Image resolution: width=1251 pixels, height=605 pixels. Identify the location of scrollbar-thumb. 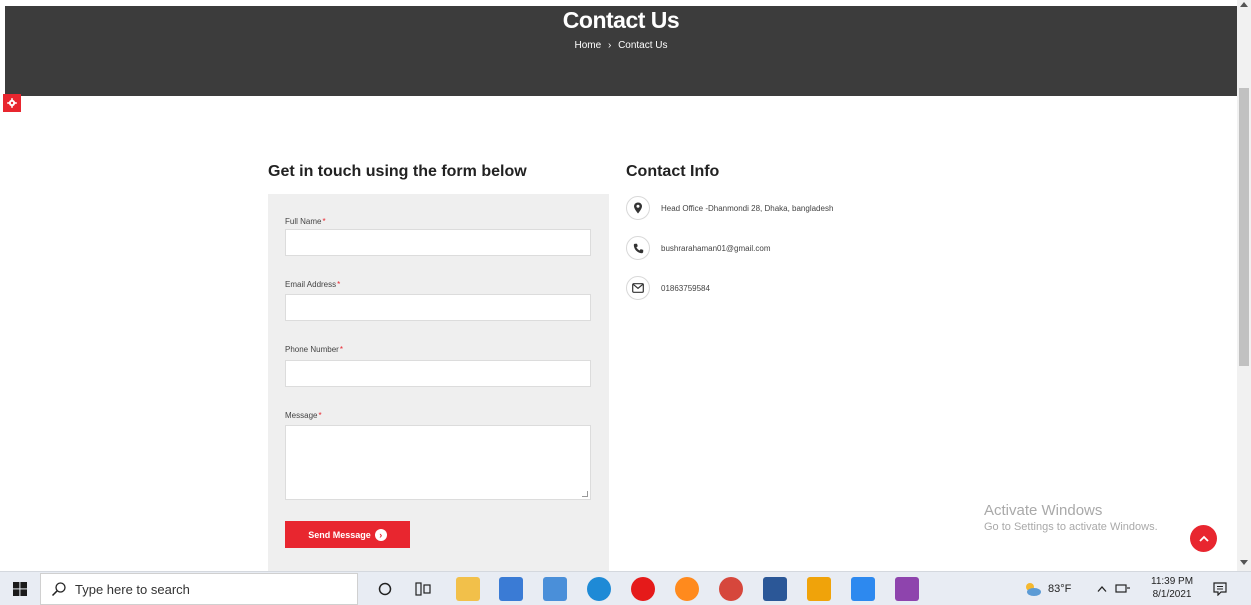
(1244, 227).